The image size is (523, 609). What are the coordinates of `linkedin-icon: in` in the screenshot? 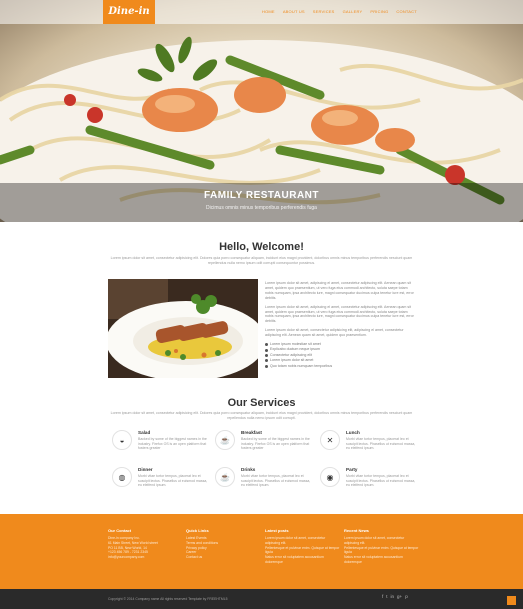 It's located at (393, 596).